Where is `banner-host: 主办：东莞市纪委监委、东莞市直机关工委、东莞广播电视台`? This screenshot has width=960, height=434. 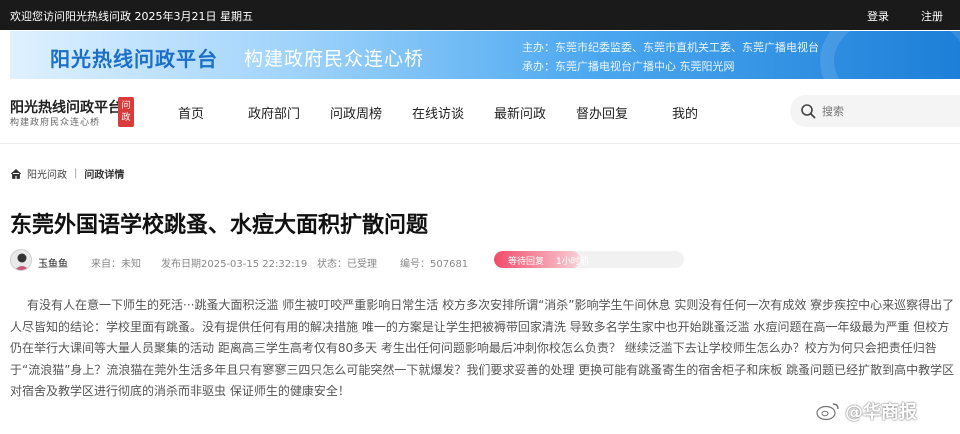
banner-host: 主办：东莞市纪委监委、东莞市直机关工委、东莞广播电视台 is located at coordinates (670, 47).